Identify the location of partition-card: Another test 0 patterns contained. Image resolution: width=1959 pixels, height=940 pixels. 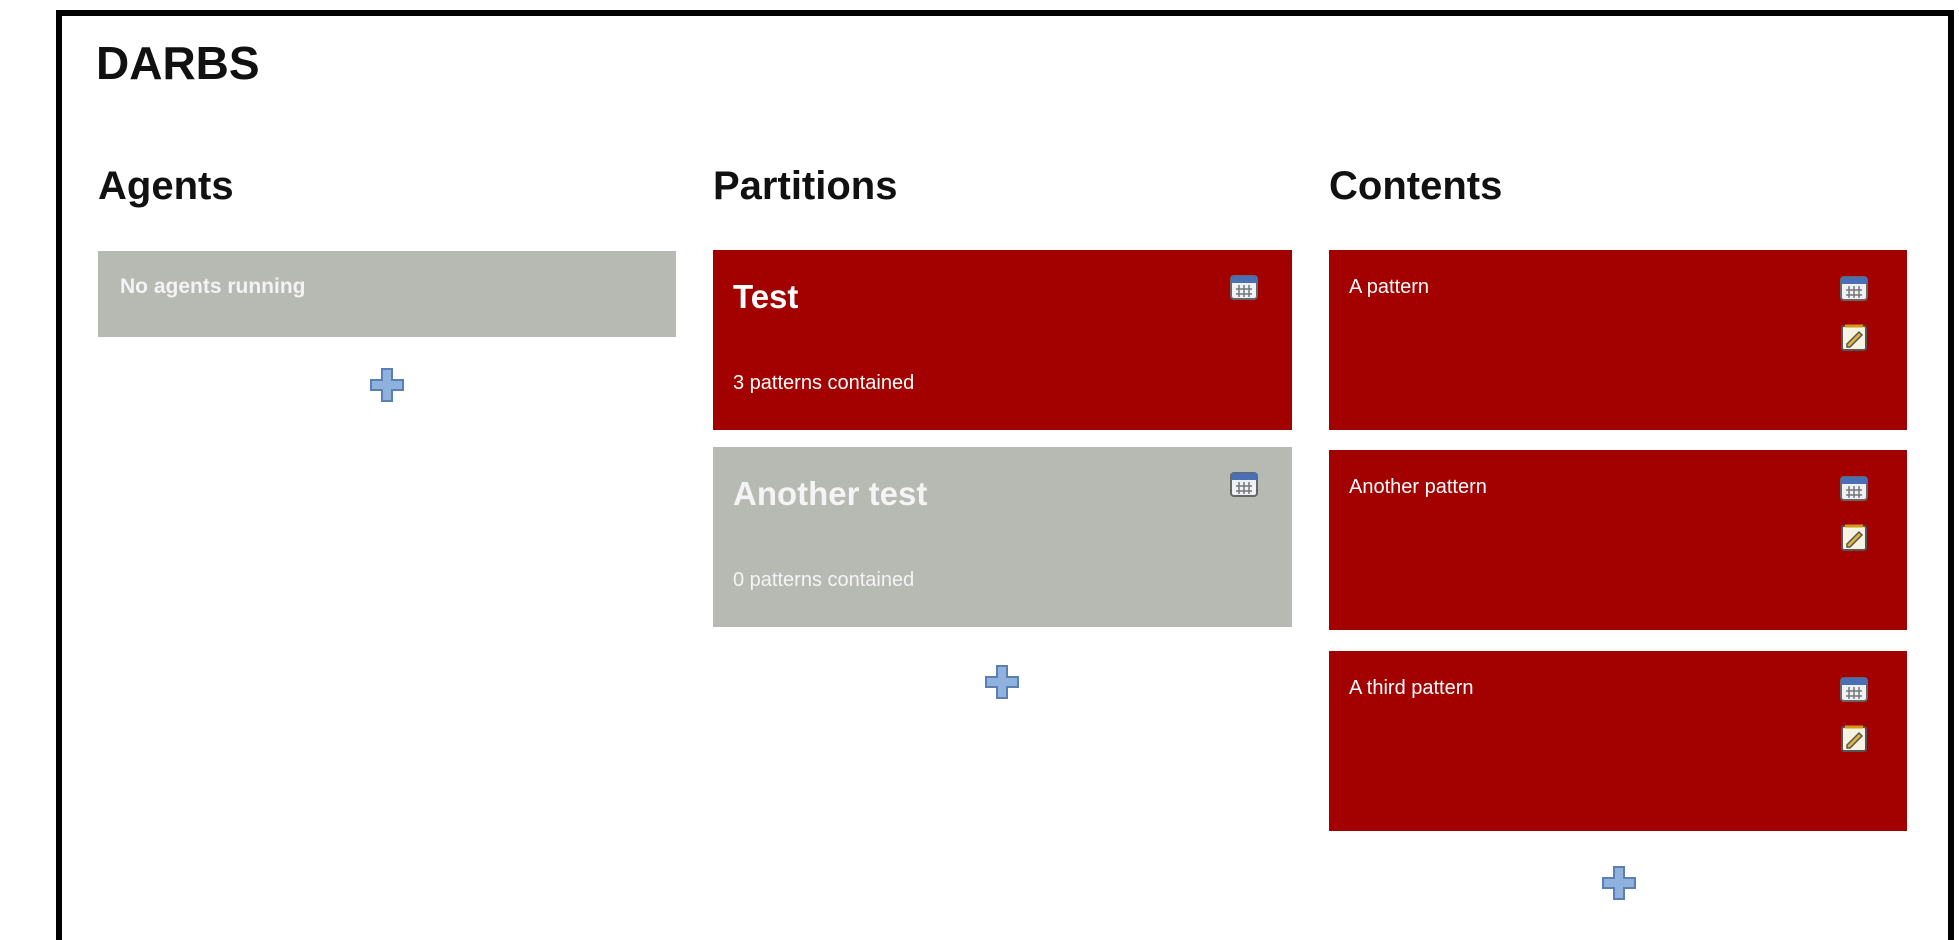
(1002, 537).